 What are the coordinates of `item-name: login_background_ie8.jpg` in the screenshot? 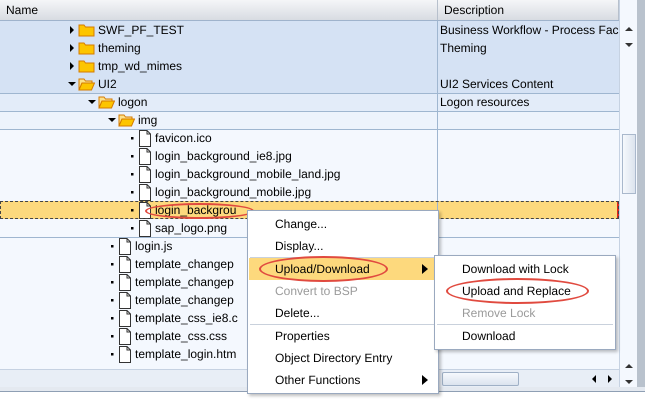 It's located at (223, 156).